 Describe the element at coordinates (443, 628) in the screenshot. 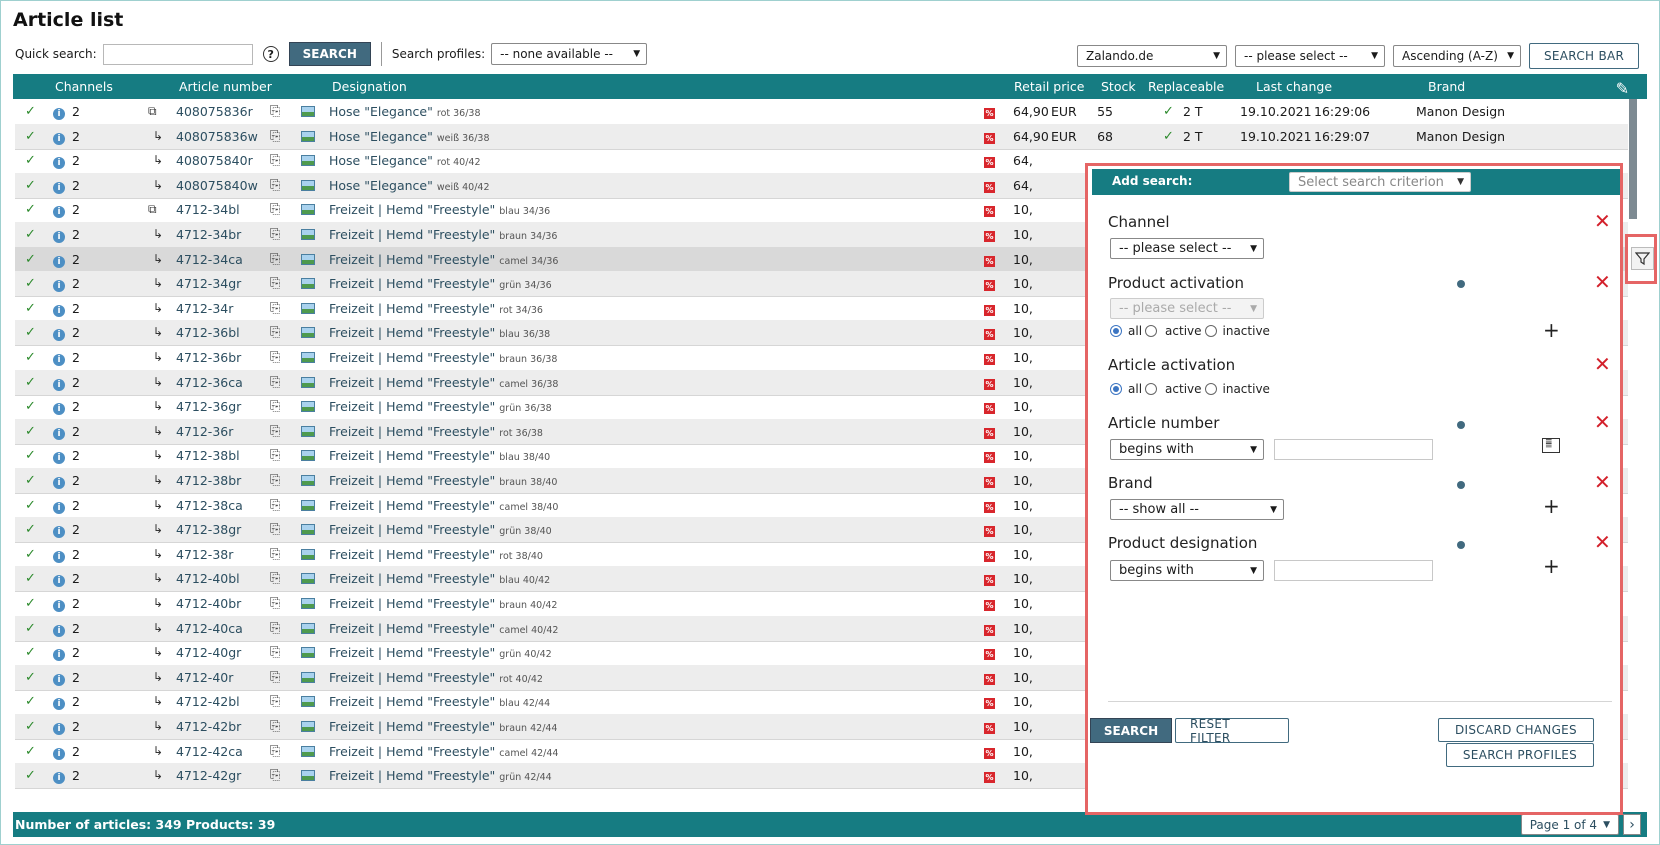

I see `designation-link: Freizeit | Hemd "Freestyle" camel 40/42` at that location.